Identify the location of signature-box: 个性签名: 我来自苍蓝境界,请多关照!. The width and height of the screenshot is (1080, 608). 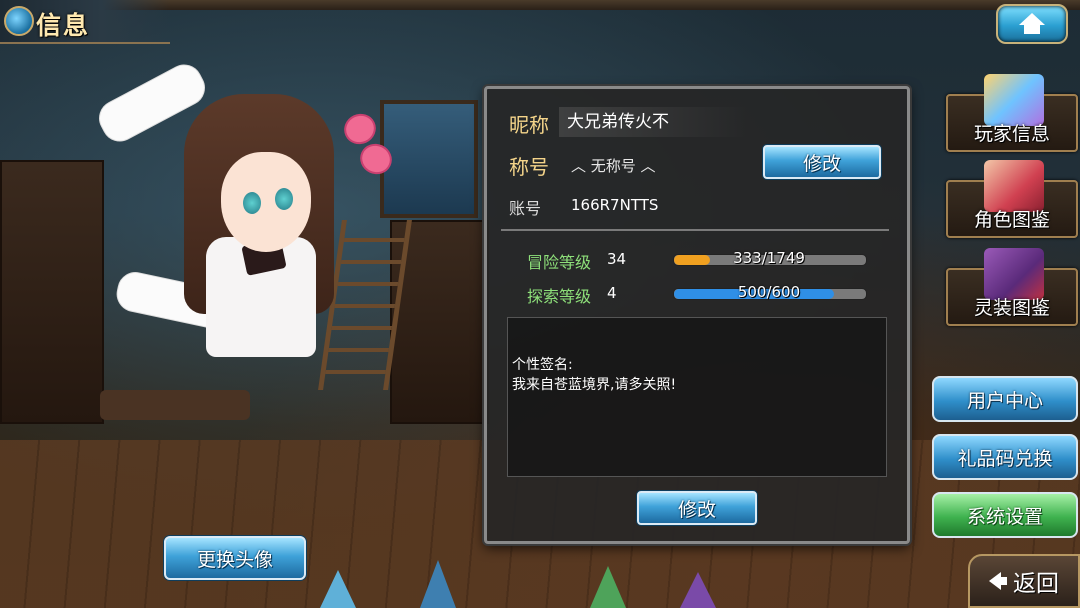
(697, 397).